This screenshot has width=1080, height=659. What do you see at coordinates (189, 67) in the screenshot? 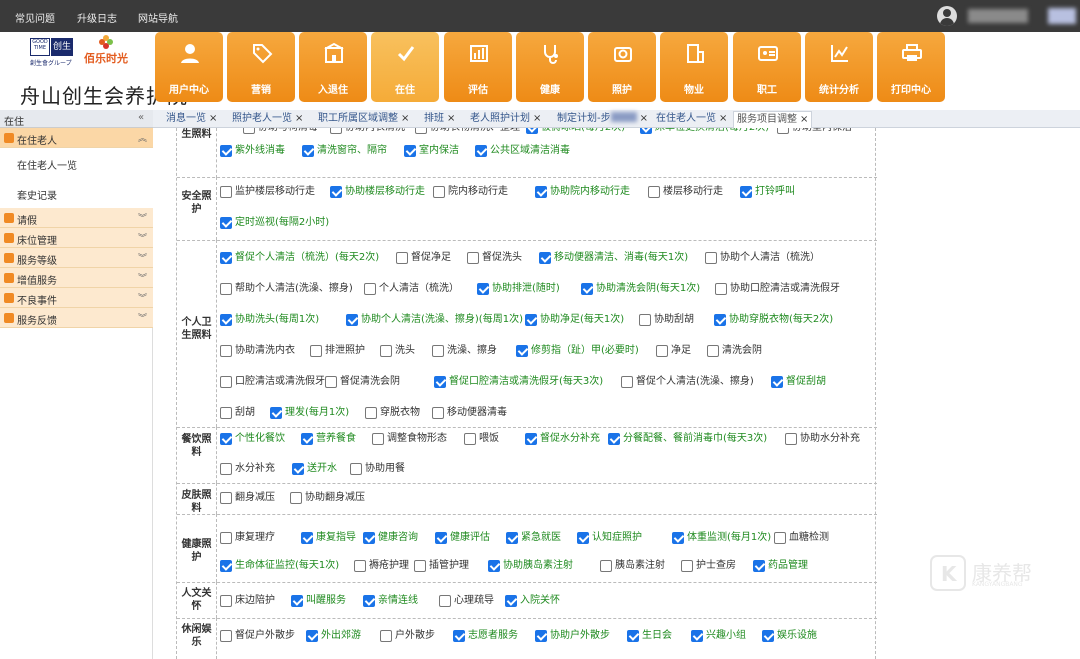
I see `nav-user-button: 用户中心` at bounding box center [189, 67].